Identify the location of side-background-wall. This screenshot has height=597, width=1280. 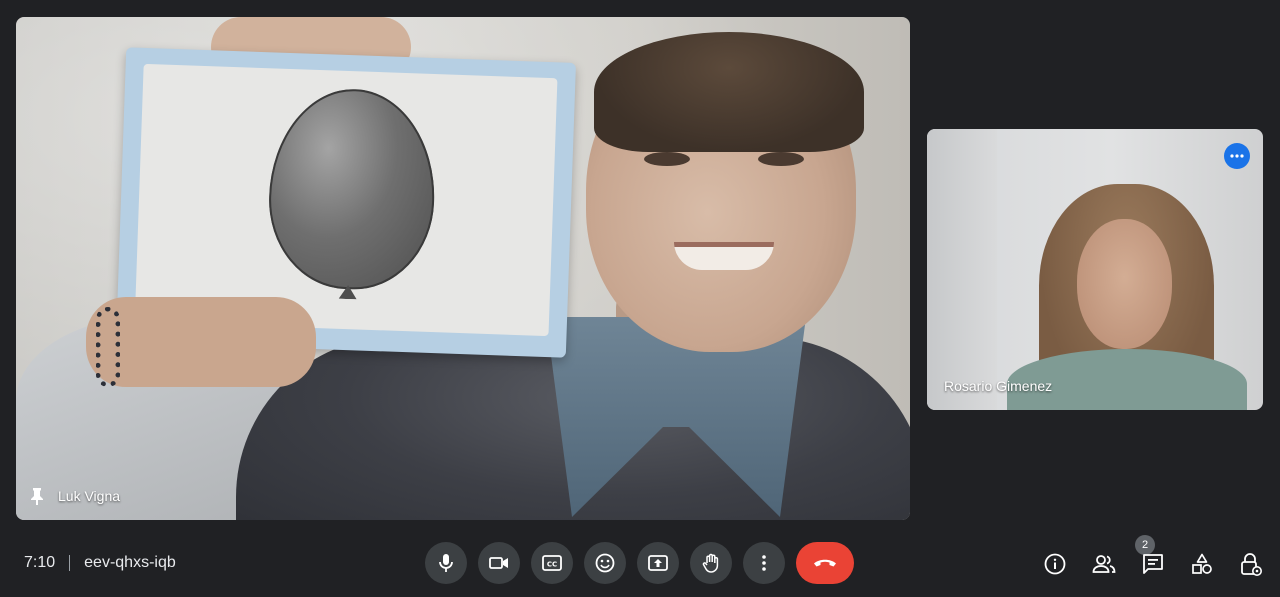
(962, 269).